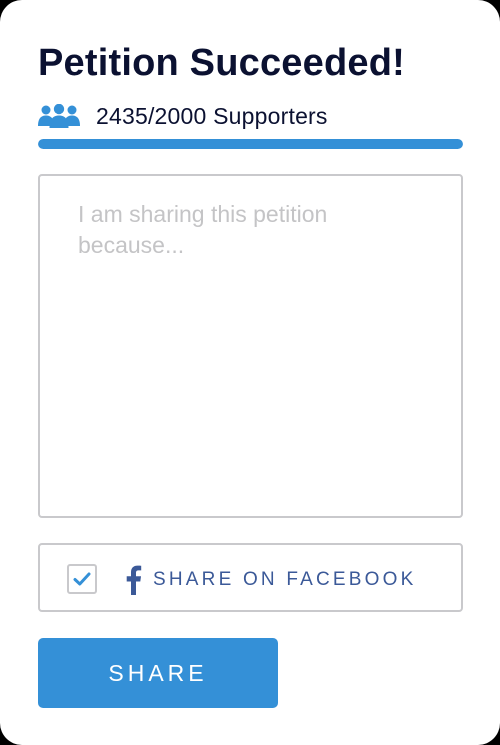 The image size is (500, 745). Describe the element at coordinates (285, 579) in the screenshot. I see `share-on-facebook-label: SHARE ON FACEBOOK` at that location.